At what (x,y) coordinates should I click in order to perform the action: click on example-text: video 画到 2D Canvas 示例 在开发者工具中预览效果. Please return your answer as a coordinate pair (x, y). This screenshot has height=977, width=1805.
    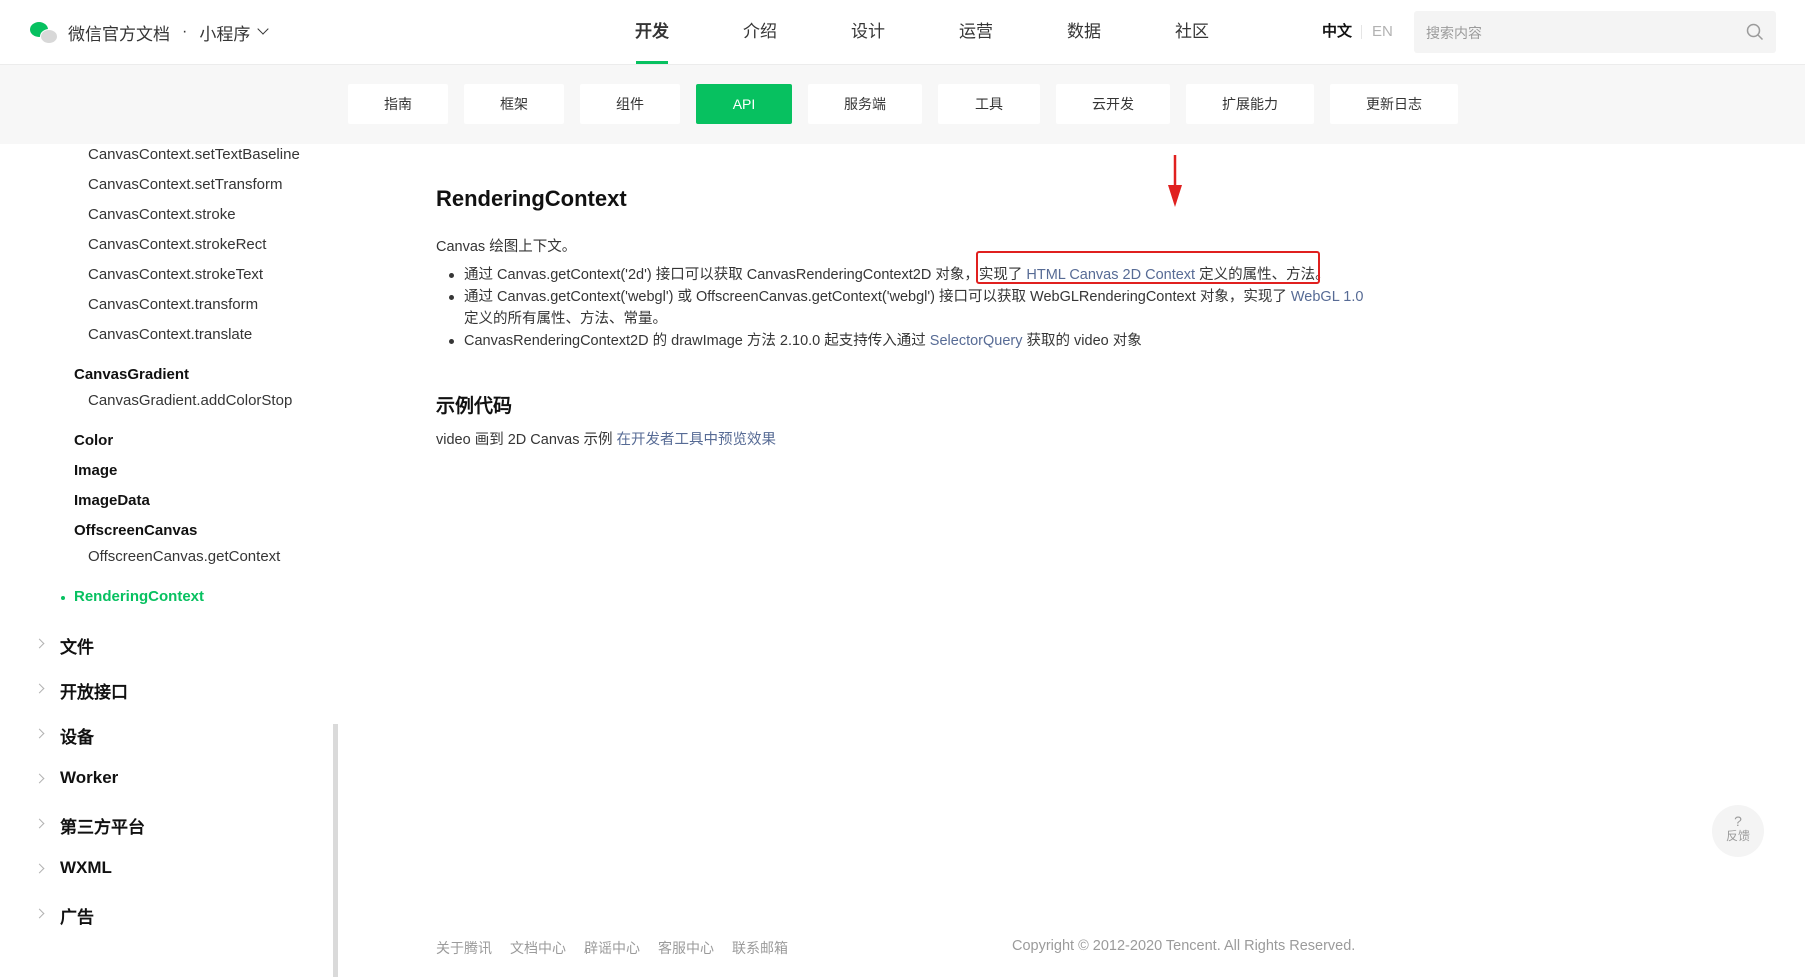
    Looking at the image, I should click on (606, 438).